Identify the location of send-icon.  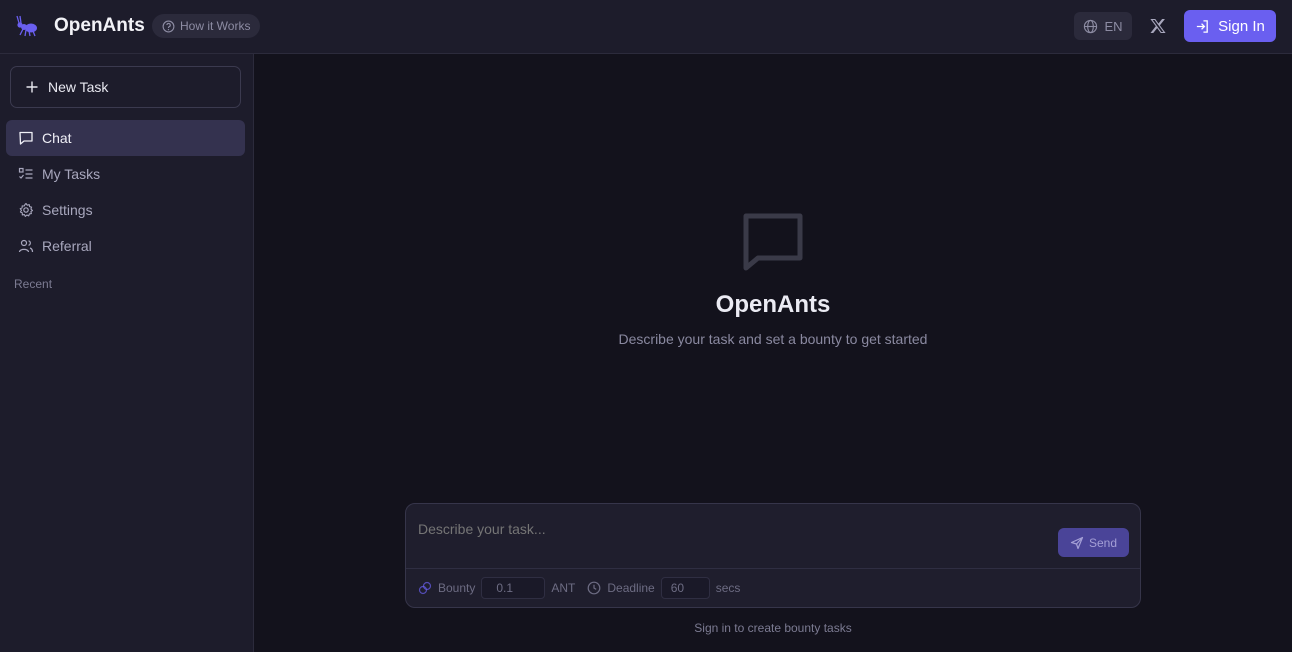
(1077, 542).